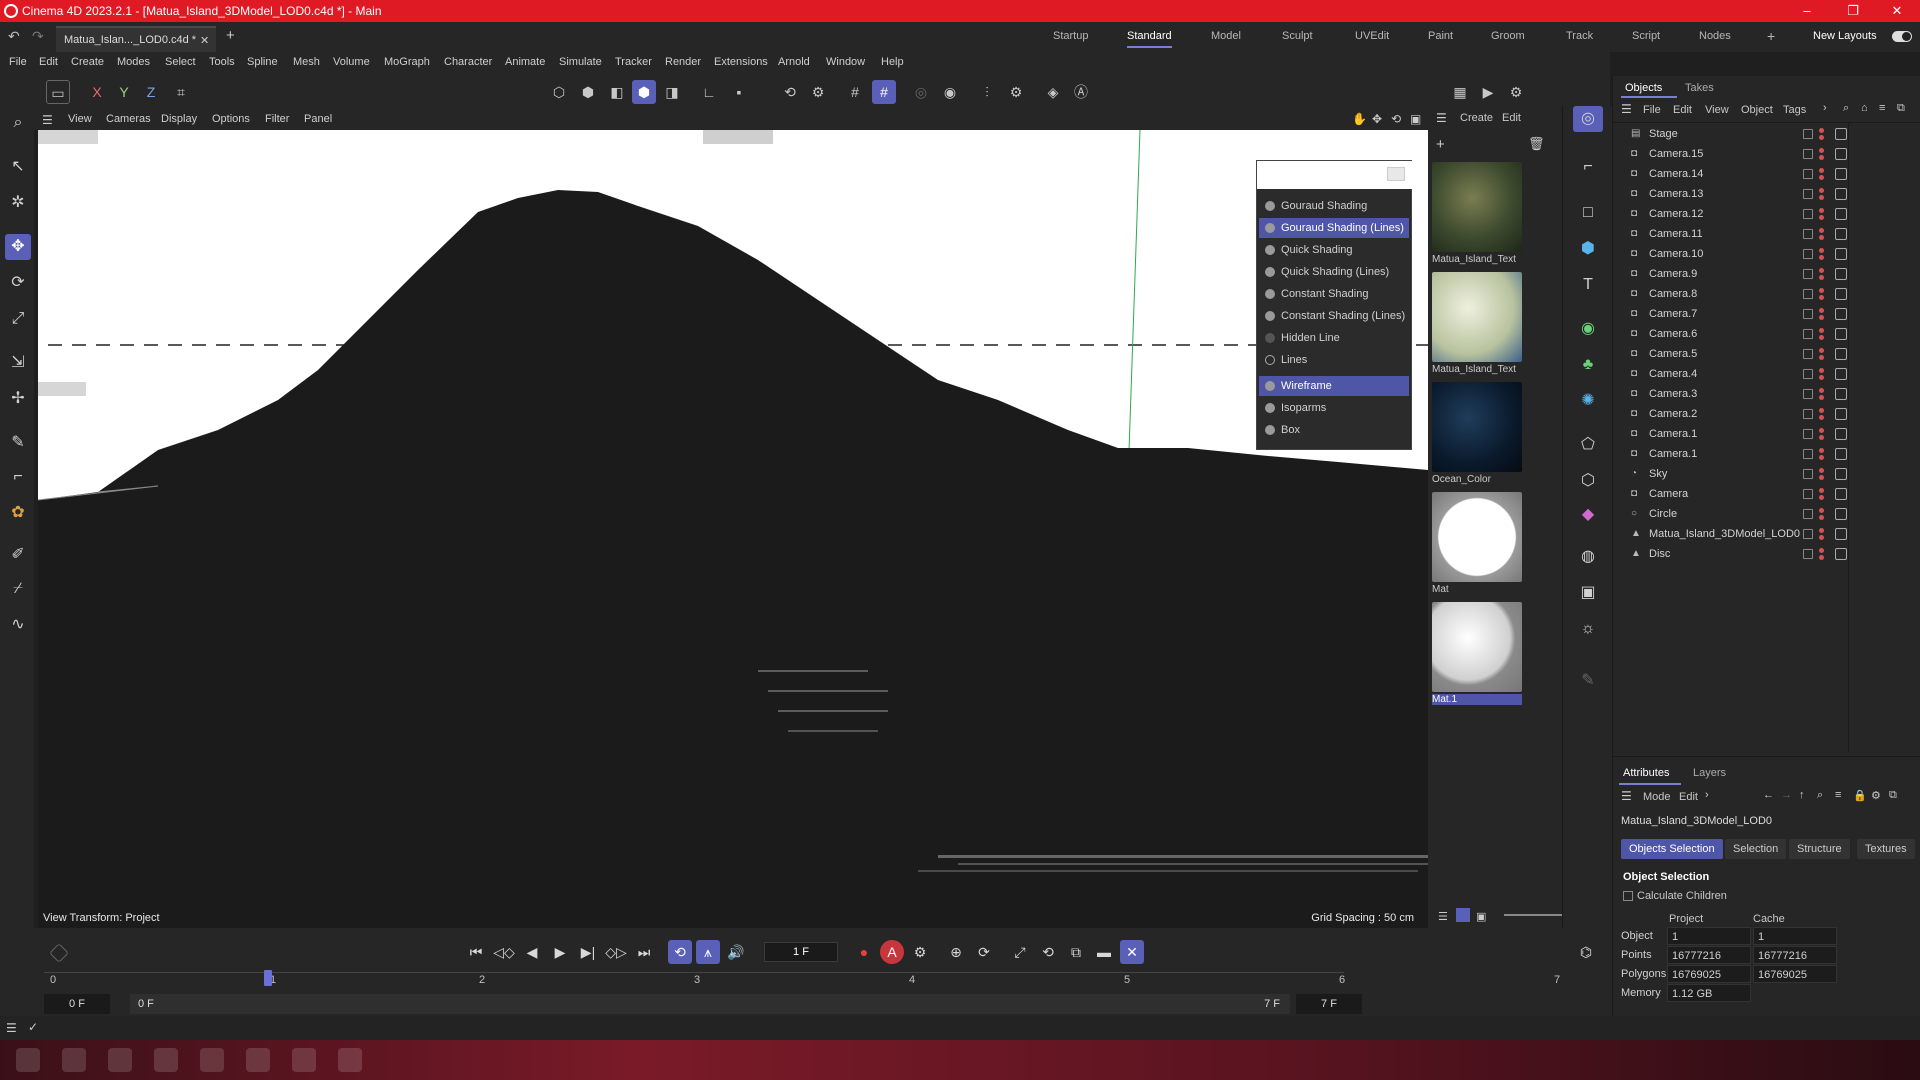 The image size is (1920, 1080). I want to click on layout-tab-script: Script, so click(1646, 36).